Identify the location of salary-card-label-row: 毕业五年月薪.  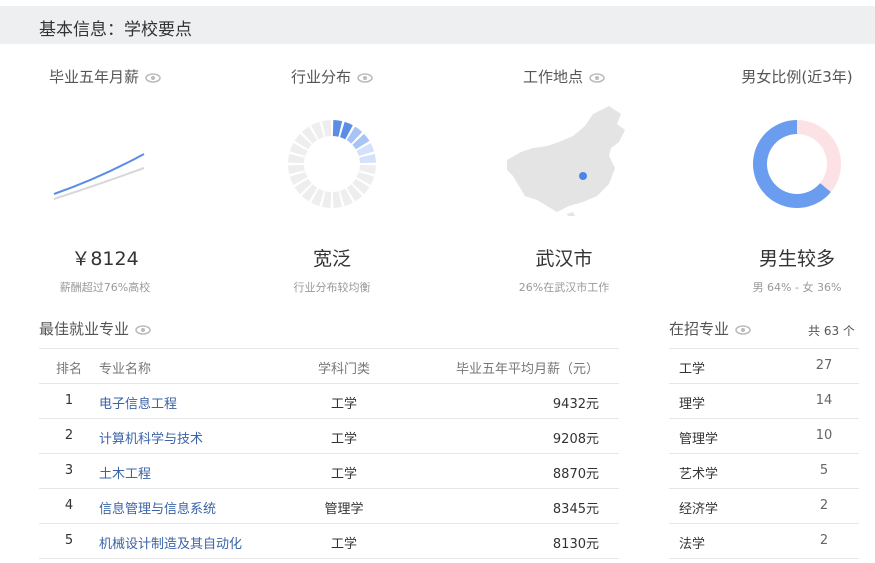
(105, 77).